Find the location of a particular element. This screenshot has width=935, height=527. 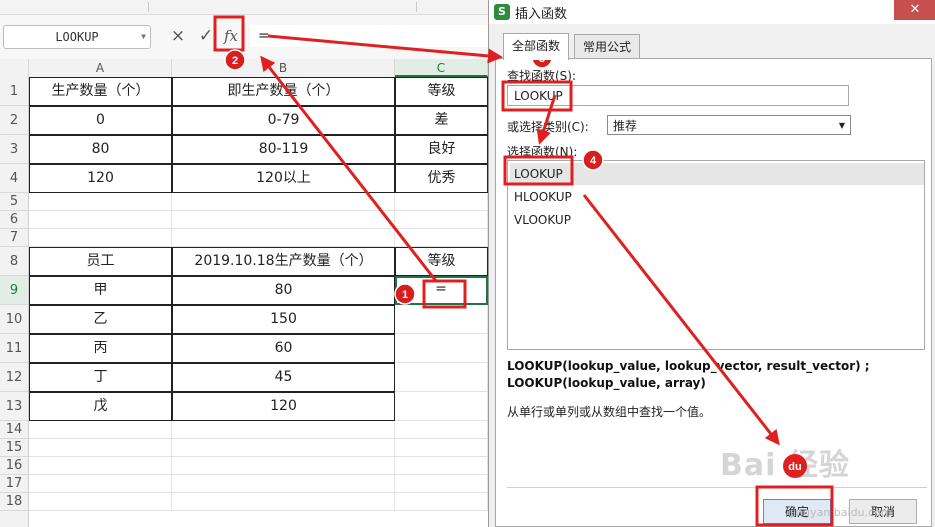

name-box-value: LOOKUP is located at coordinates (77, 37).